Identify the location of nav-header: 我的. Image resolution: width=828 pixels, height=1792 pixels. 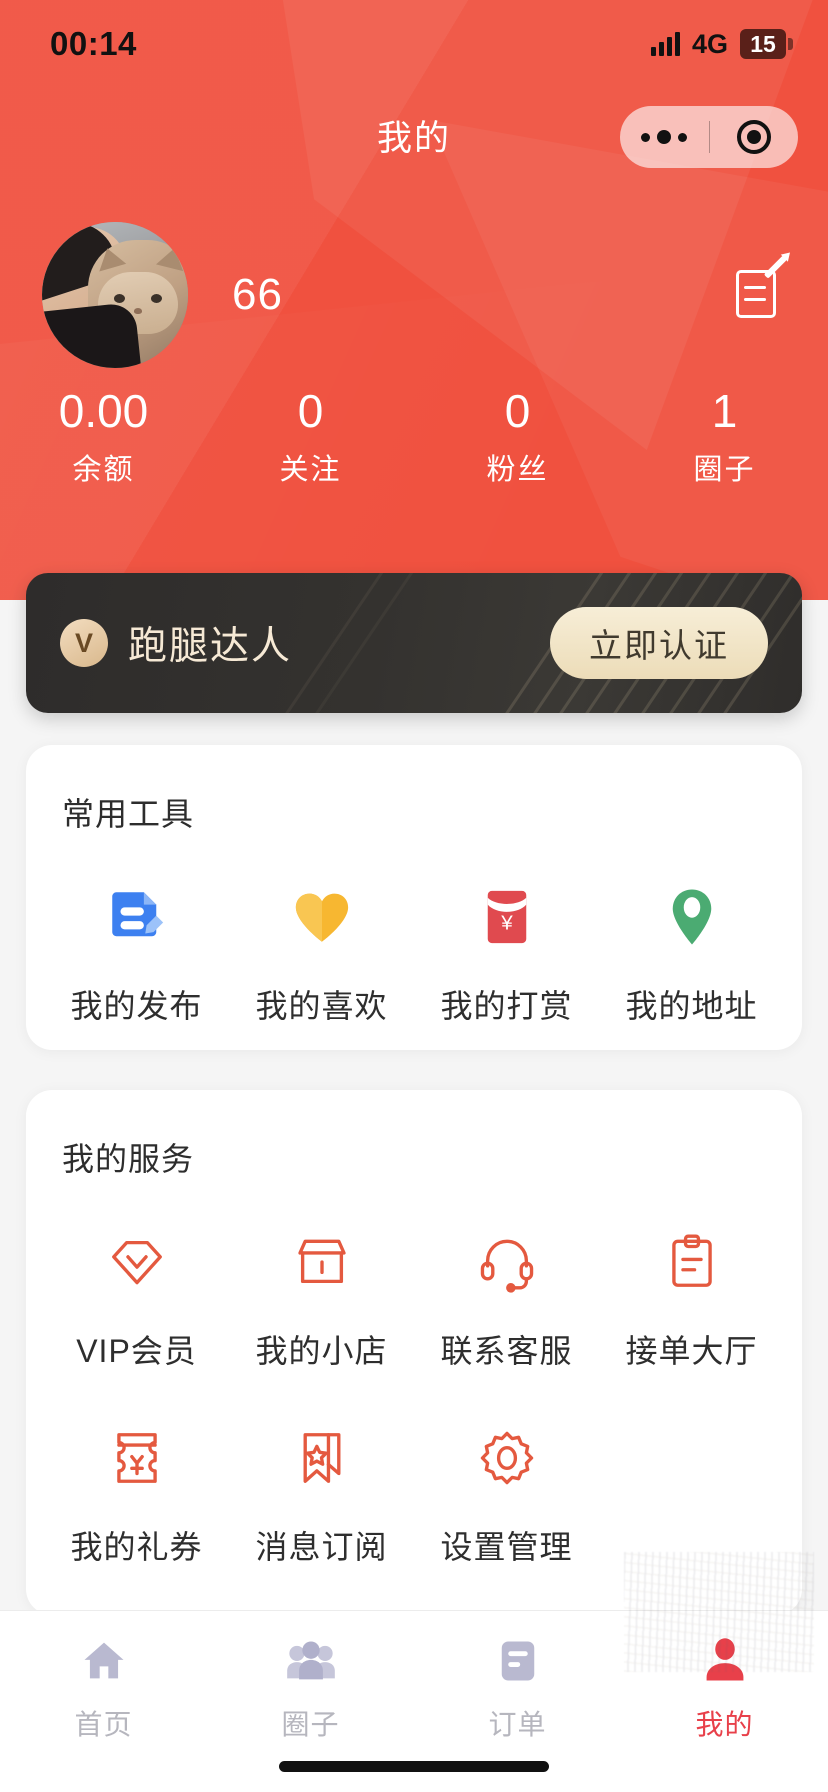
(414, 135).